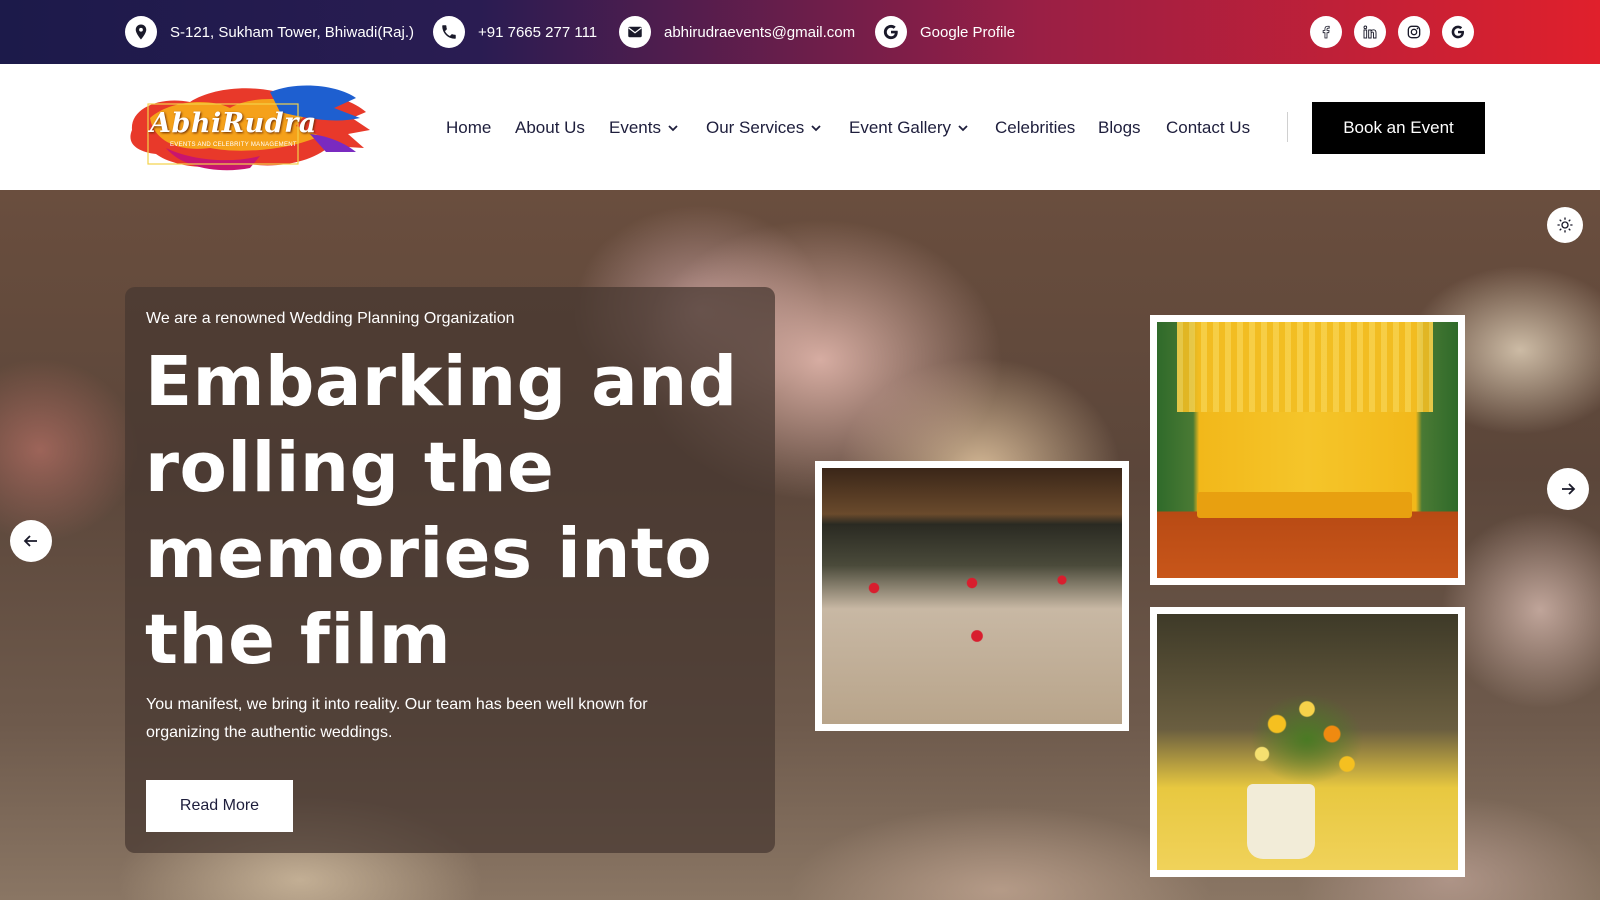 The width and height of the screenshot is (1600, 900). I want to click on nav-celebrities: Celebrities, so click(1035, 128).